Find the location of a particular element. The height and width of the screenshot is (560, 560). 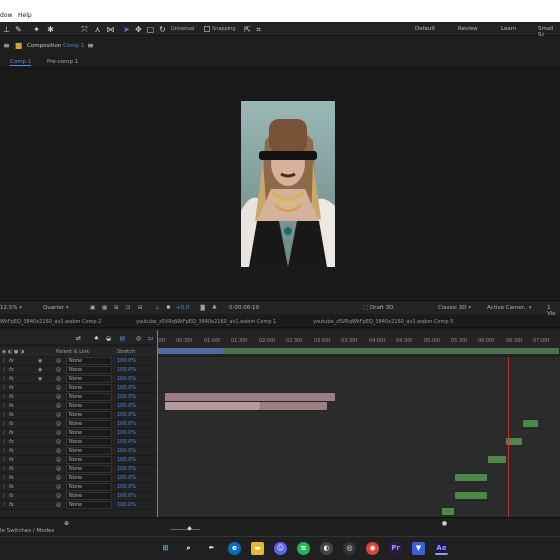

frame-render-icon: ⊕ is located at coordinates (66, 523).